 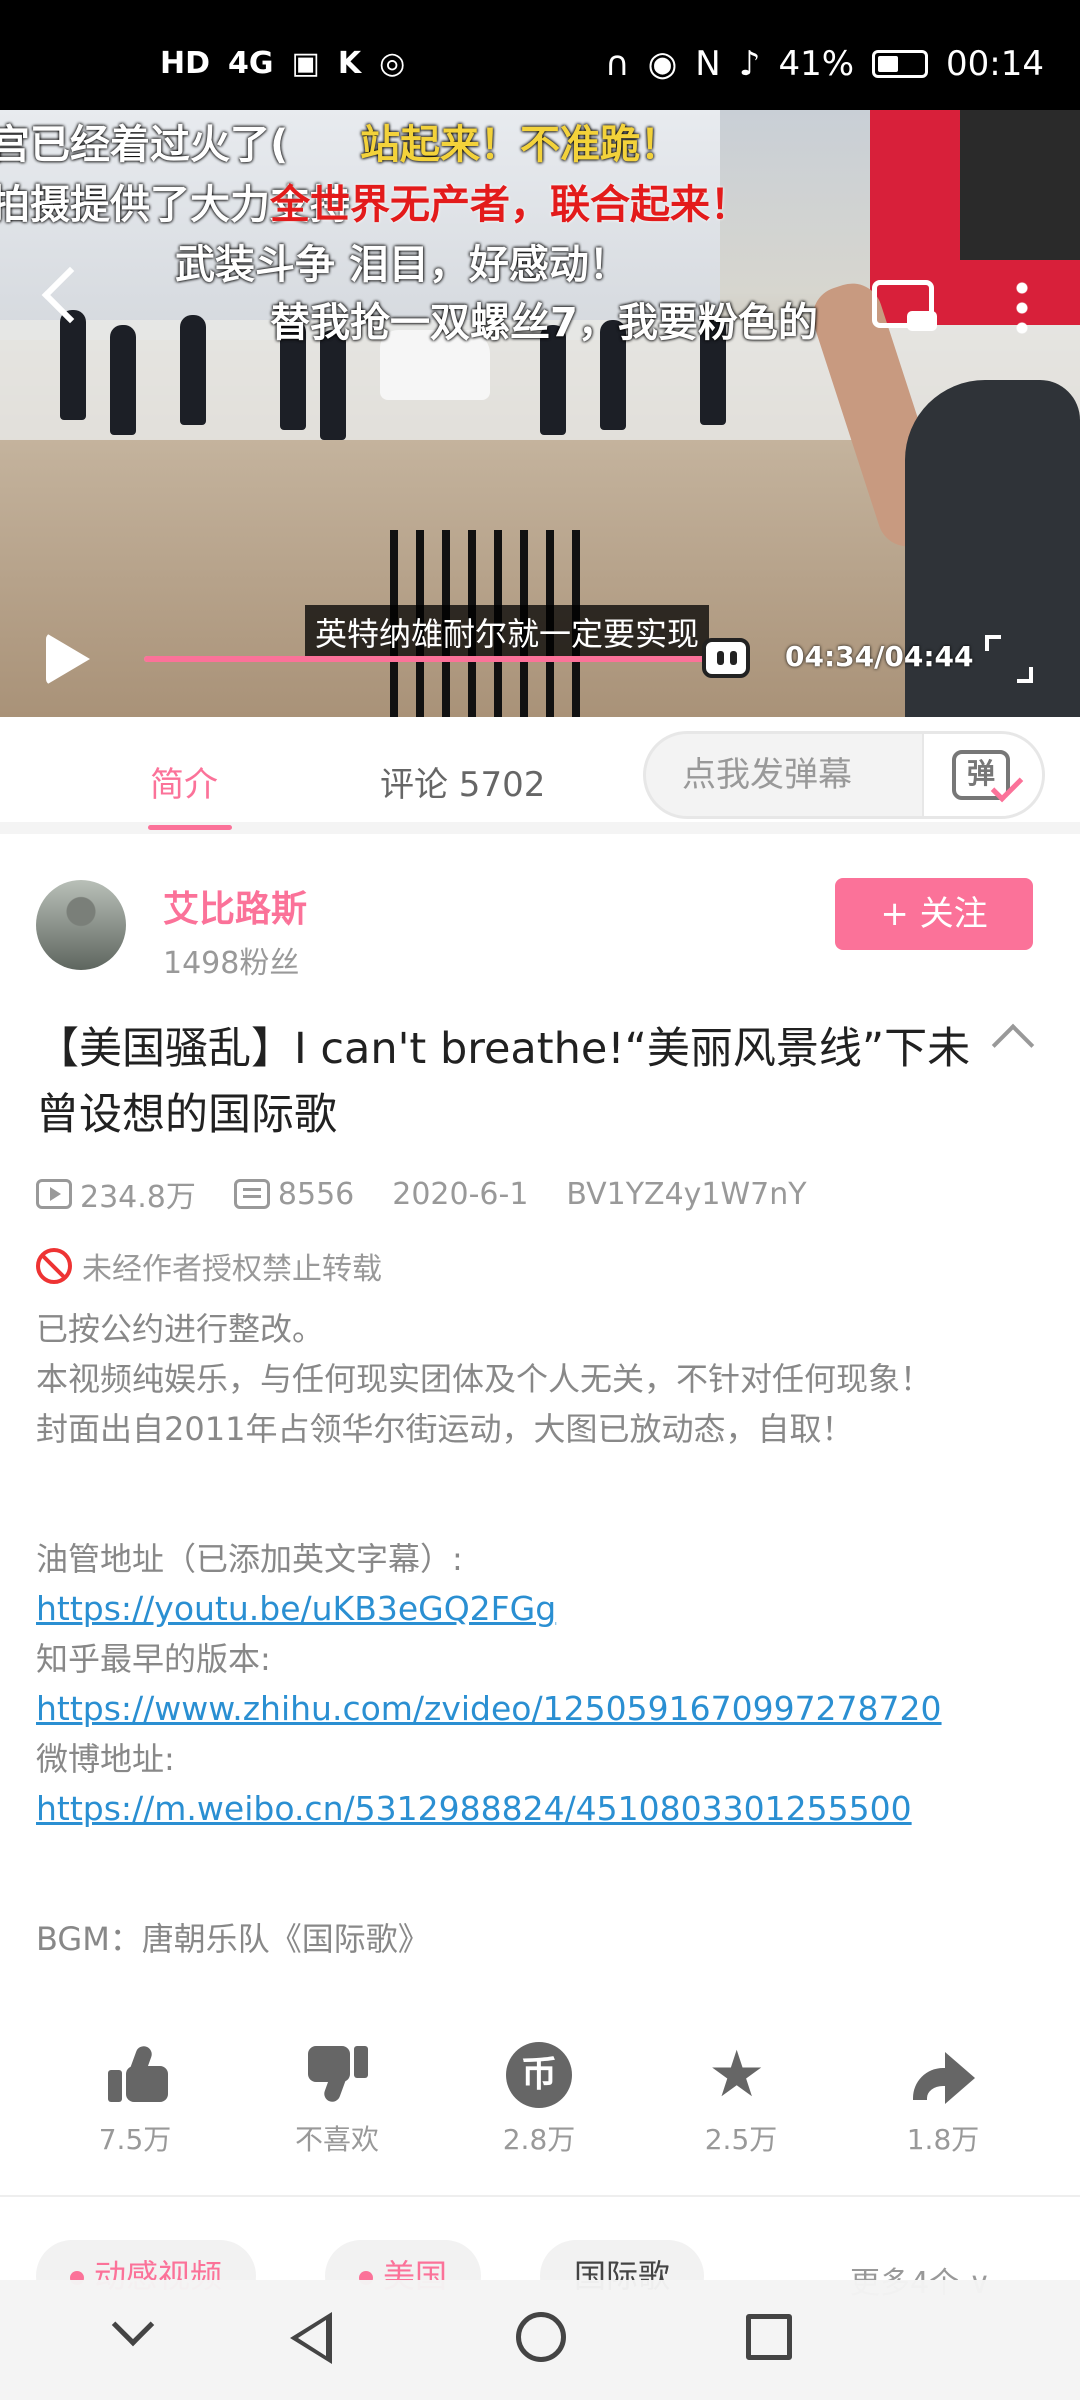 What do you see at coordinates (180, 1329) in the screenshot?
I see `desc-line: 已按公约进行整改。` at bounding box center [180, 1329].